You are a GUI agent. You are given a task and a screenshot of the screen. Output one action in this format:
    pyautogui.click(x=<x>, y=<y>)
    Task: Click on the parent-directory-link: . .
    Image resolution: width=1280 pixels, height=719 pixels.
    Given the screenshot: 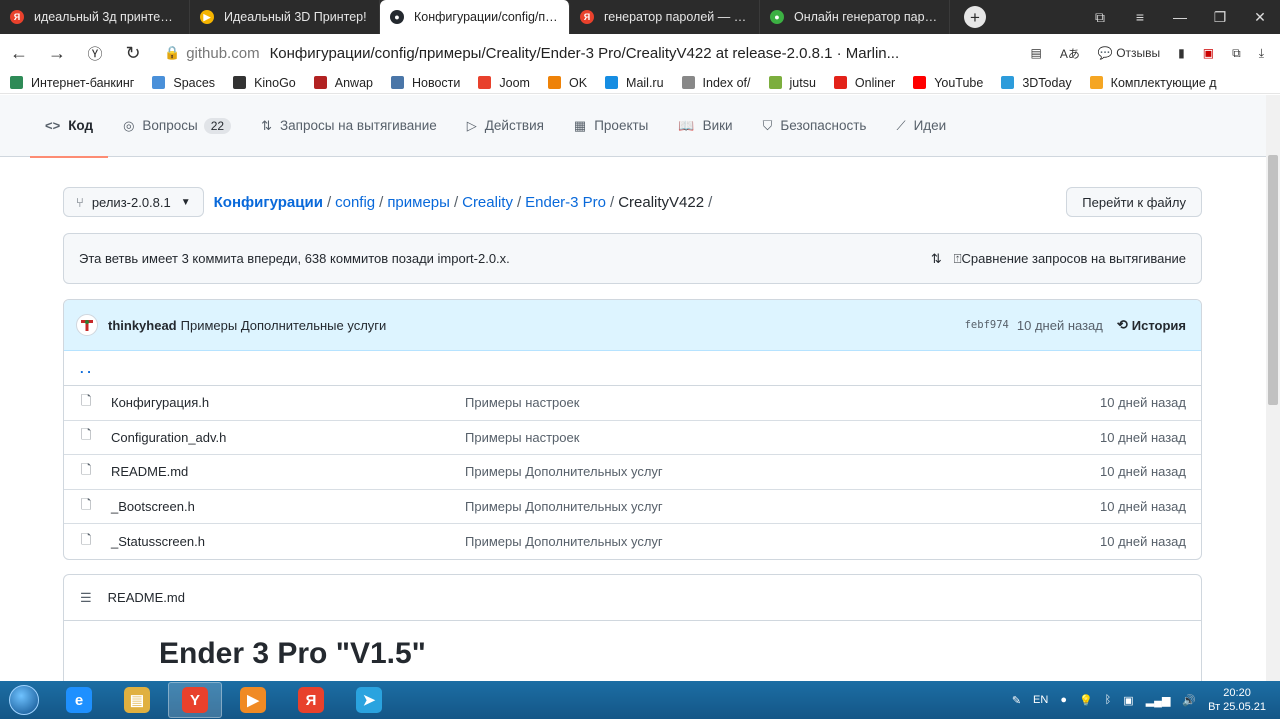 What is the action you would take?
    pyautogui.click(x=632, y=368)
    